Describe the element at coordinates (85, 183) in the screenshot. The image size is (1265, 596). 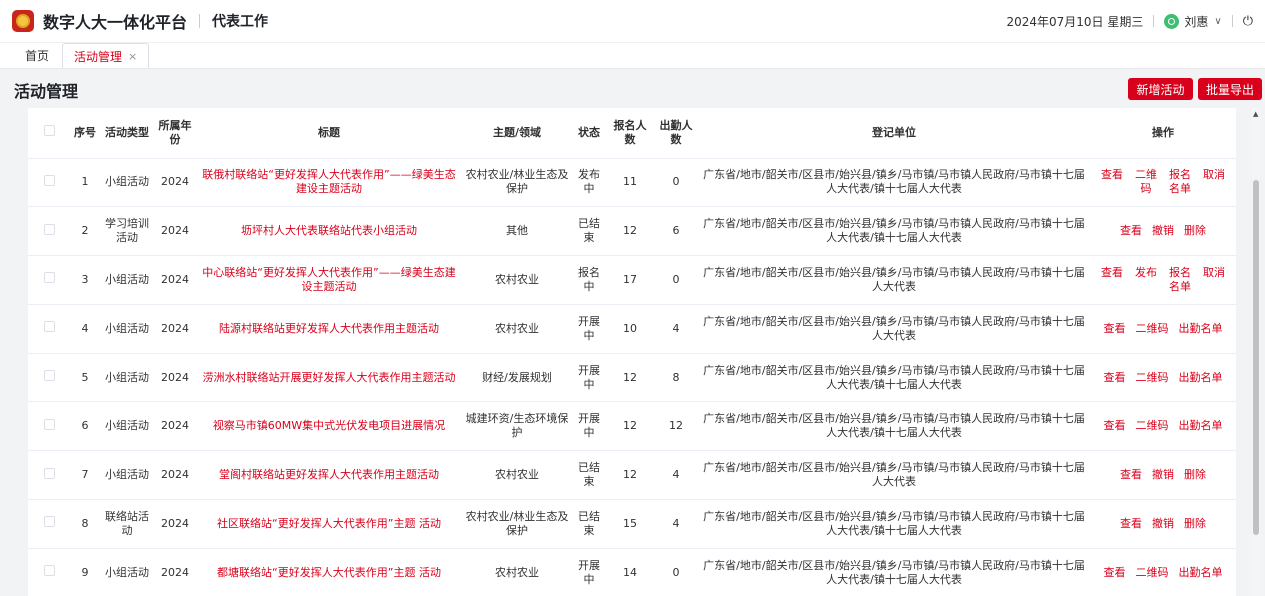
I see `cell-no: 1` at that location.